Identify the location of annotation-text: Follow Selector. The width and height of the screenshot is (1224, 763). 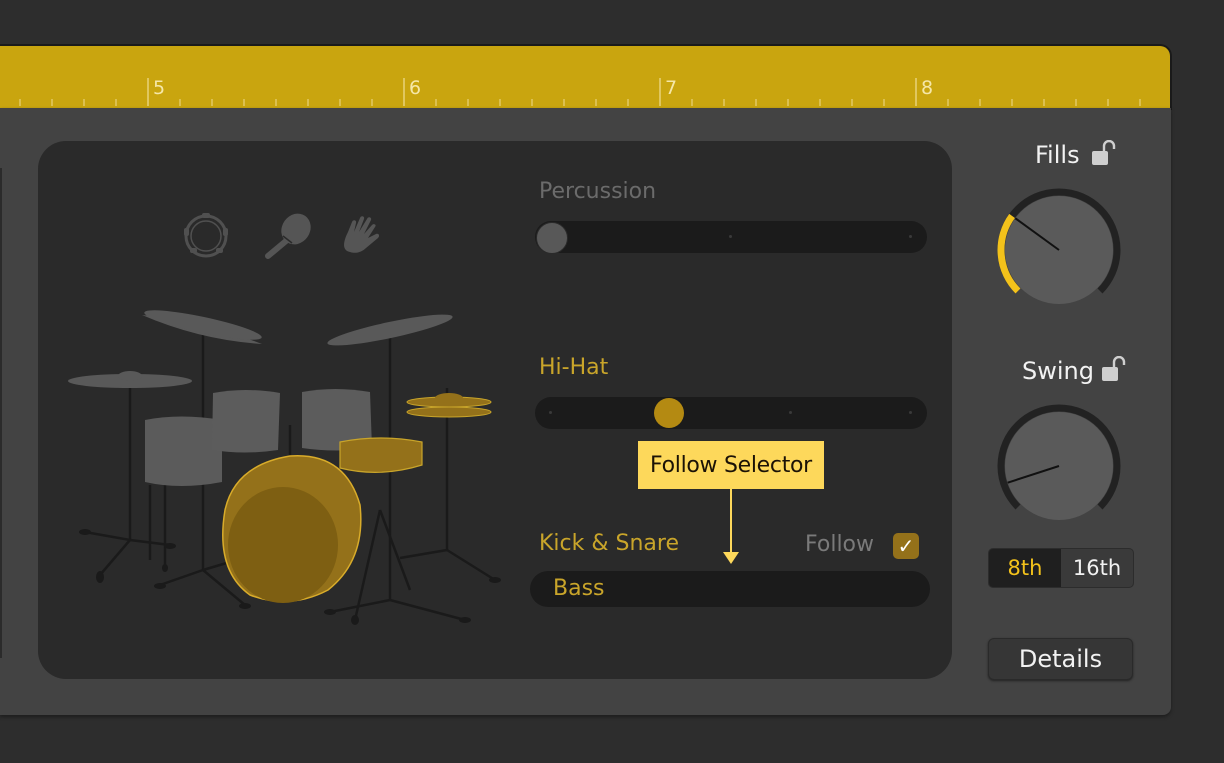
(731, 465).